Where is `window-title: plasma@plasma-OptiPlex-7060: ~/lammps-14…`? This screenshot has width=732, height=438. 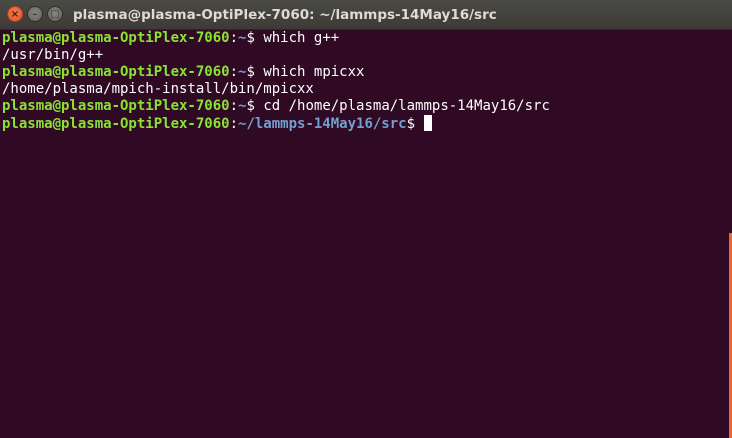
window-title: plasma@plasma-OptiPlex-7060: ~/lammps-14… is located at coordinates (285, 15).